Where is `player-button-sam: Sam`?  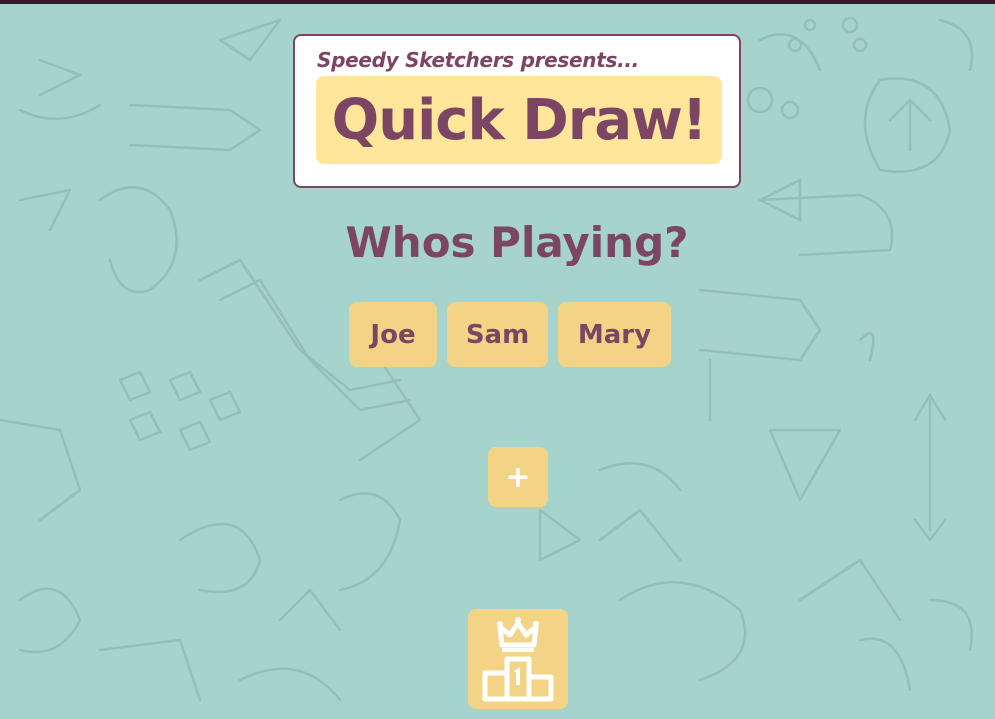 player-button-sam: Sam is located at coordinates (497, 334).